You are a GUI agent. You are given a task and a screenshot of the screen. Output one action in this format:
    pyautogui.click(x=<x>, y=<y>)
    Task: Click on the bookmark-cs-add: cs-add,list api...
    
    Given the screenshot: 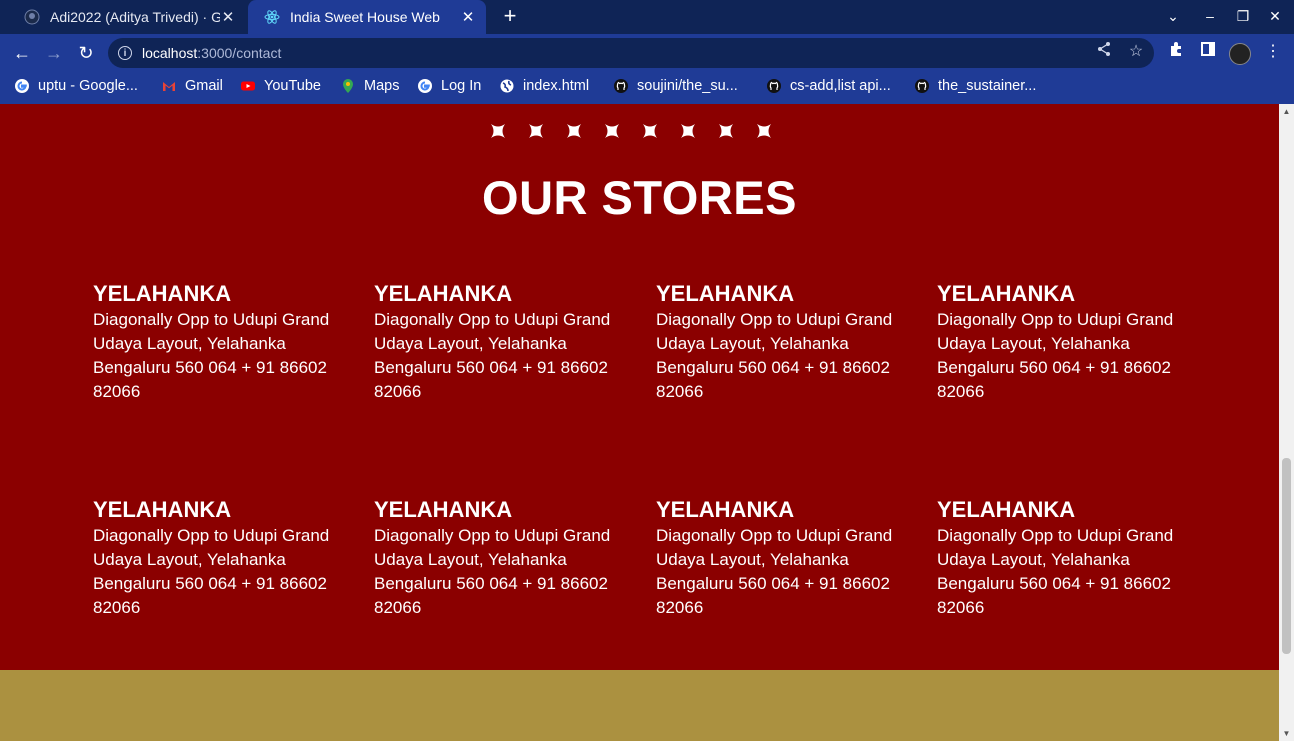 What is the action you would take?
    pyautogui.click(x=828, y=86)
    